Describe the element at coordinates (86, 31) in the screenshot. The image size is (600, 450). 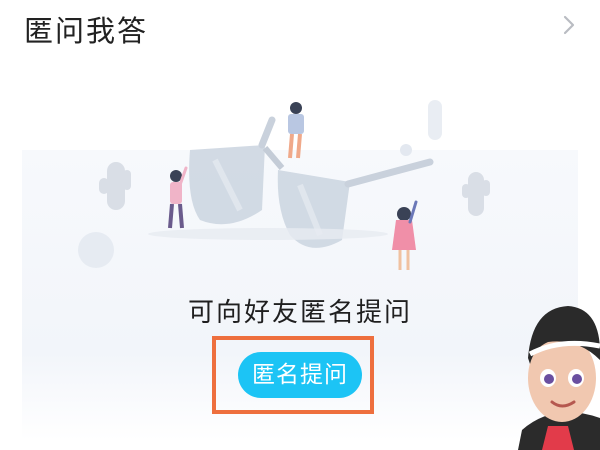
I see `card-title: 匿问我答` at that location.